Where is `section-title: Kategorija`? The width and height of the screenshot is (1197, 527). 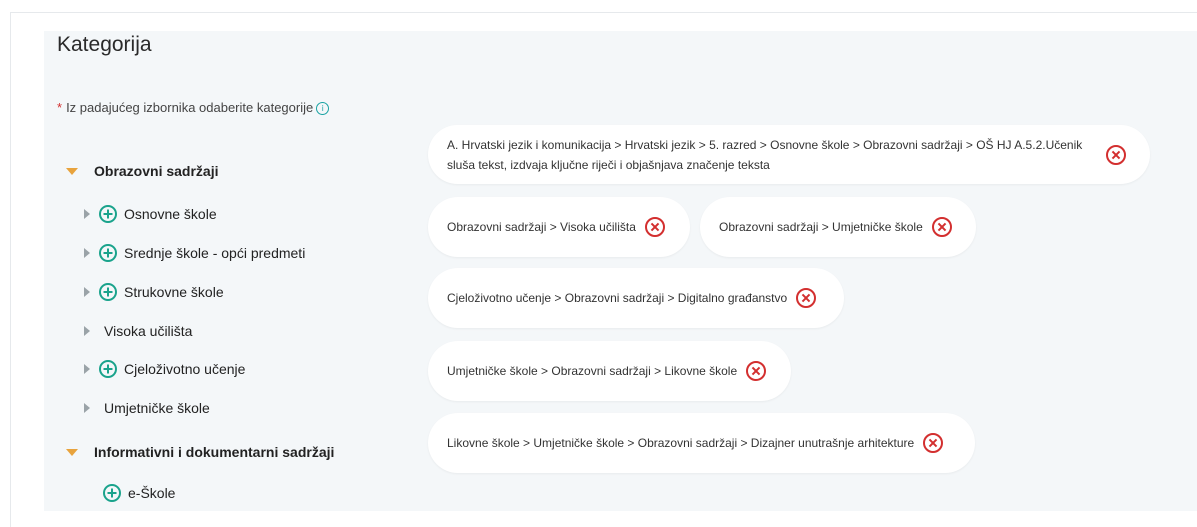
section-title: Kategorija is located at coordinates (104, 44).